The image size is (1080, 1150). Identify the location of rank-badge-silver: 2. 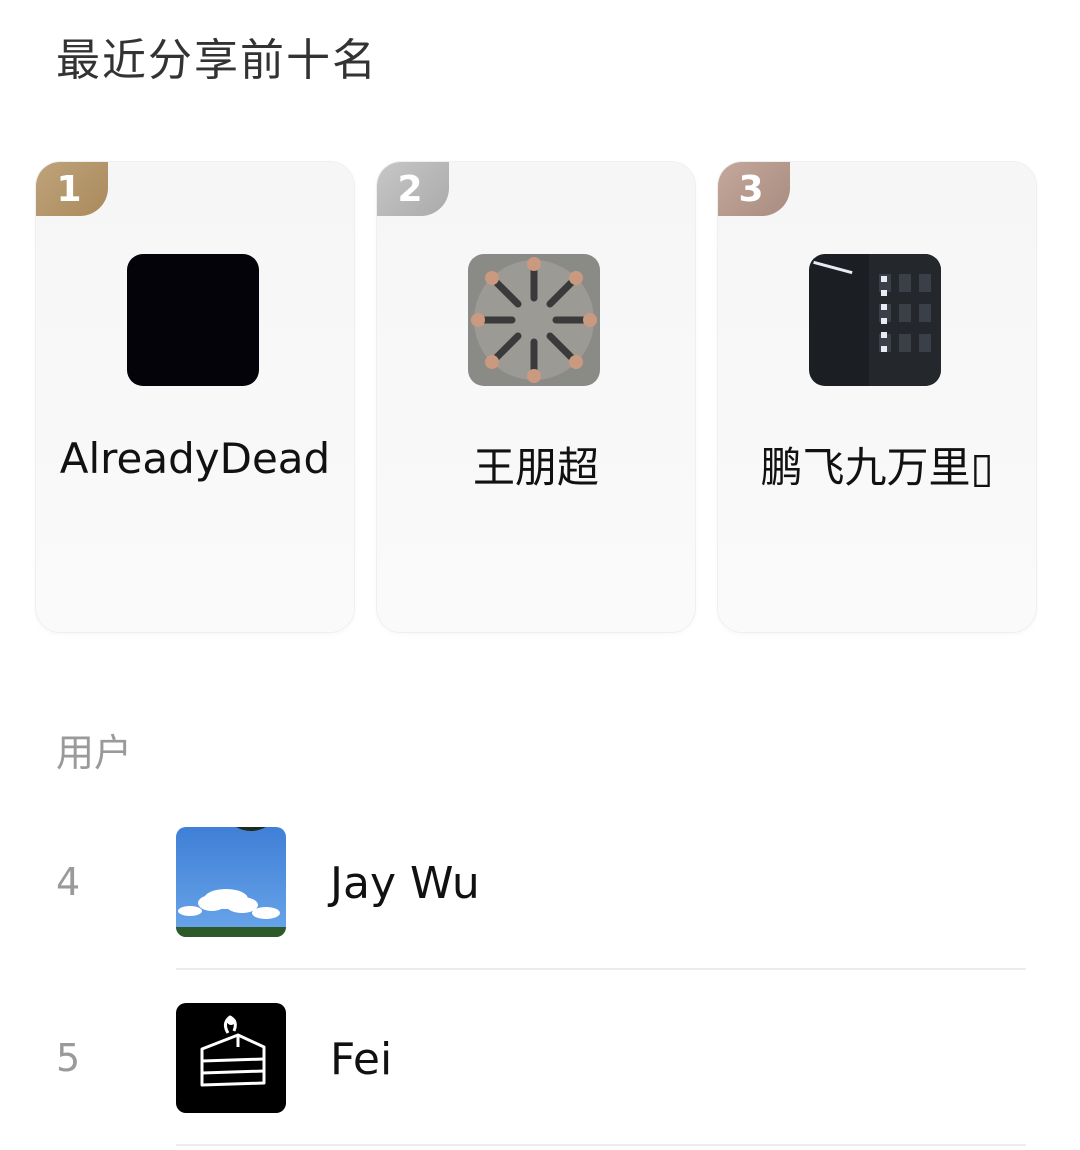
(413, 189).